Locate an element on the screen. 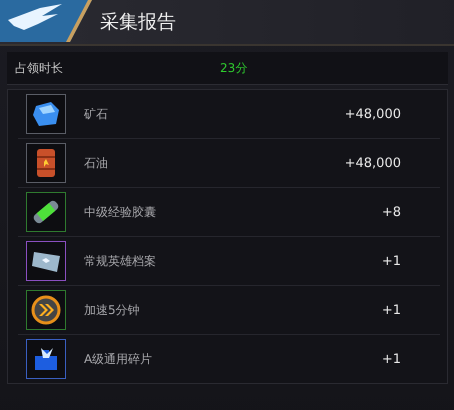  item-name: 矿石 is located at coordinates (96, 114).